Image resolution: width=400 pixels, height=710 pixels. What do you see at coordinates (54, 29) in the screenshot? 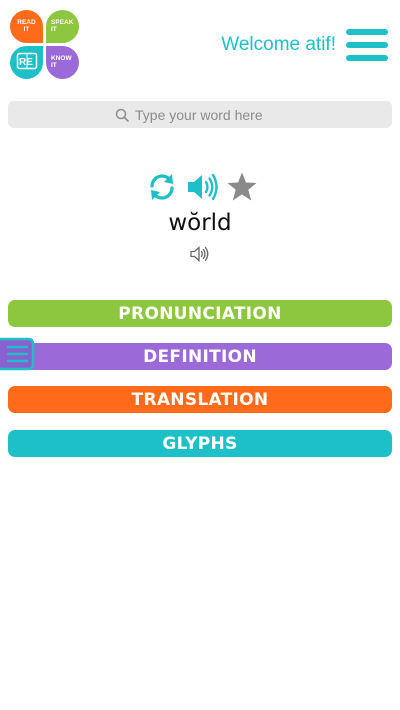
I see `logo-speak-text-2: IT` at bounding box center [54, 29].